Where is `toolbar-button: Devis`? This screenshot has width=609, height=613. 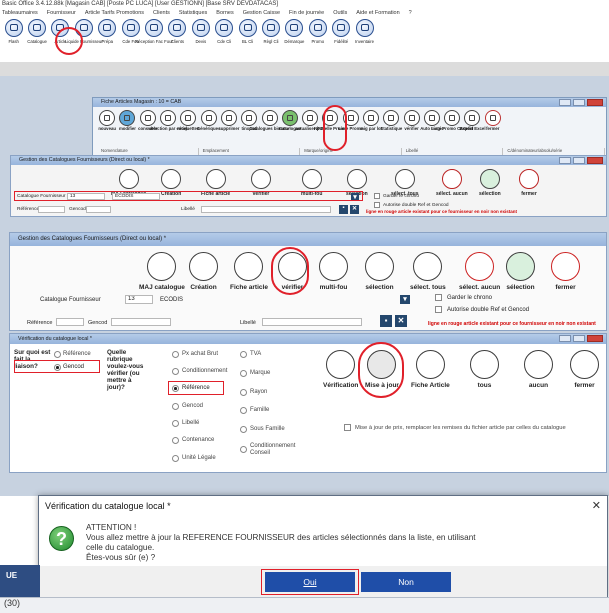
toolbar-button: Devis is located at coordinates (200, 42).